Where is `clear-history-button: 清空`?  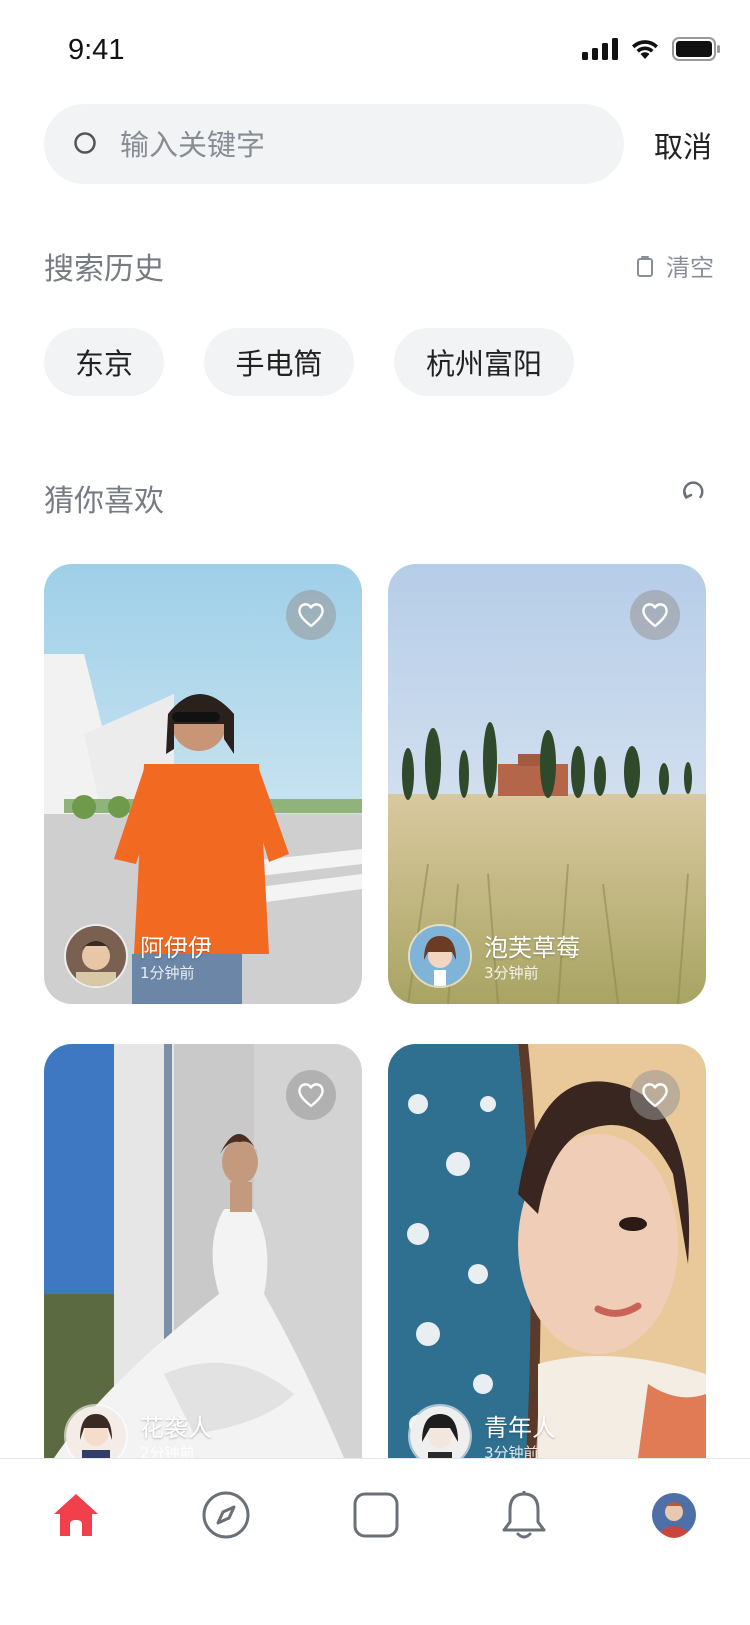
clear-history-button: 清空 is located at coordinates (675, 265).